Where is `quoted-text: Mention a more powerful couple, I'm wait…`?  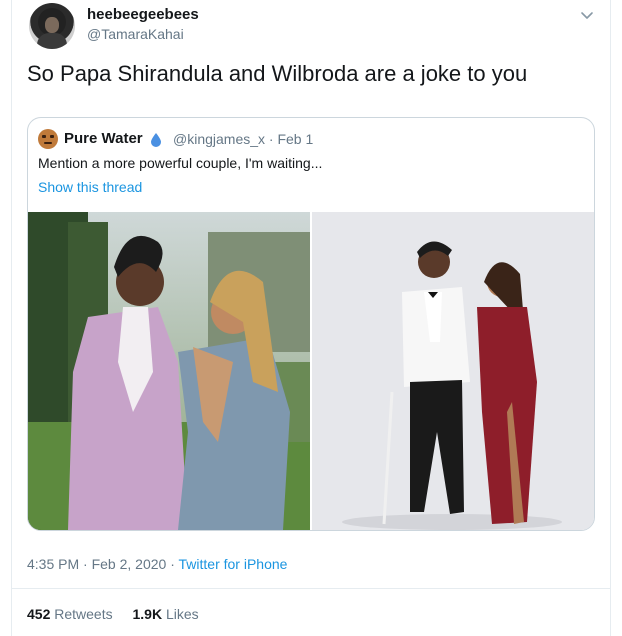
quoted-text: Mention a more powerful couple, I'm wait… is located at coordinates (180, 163).